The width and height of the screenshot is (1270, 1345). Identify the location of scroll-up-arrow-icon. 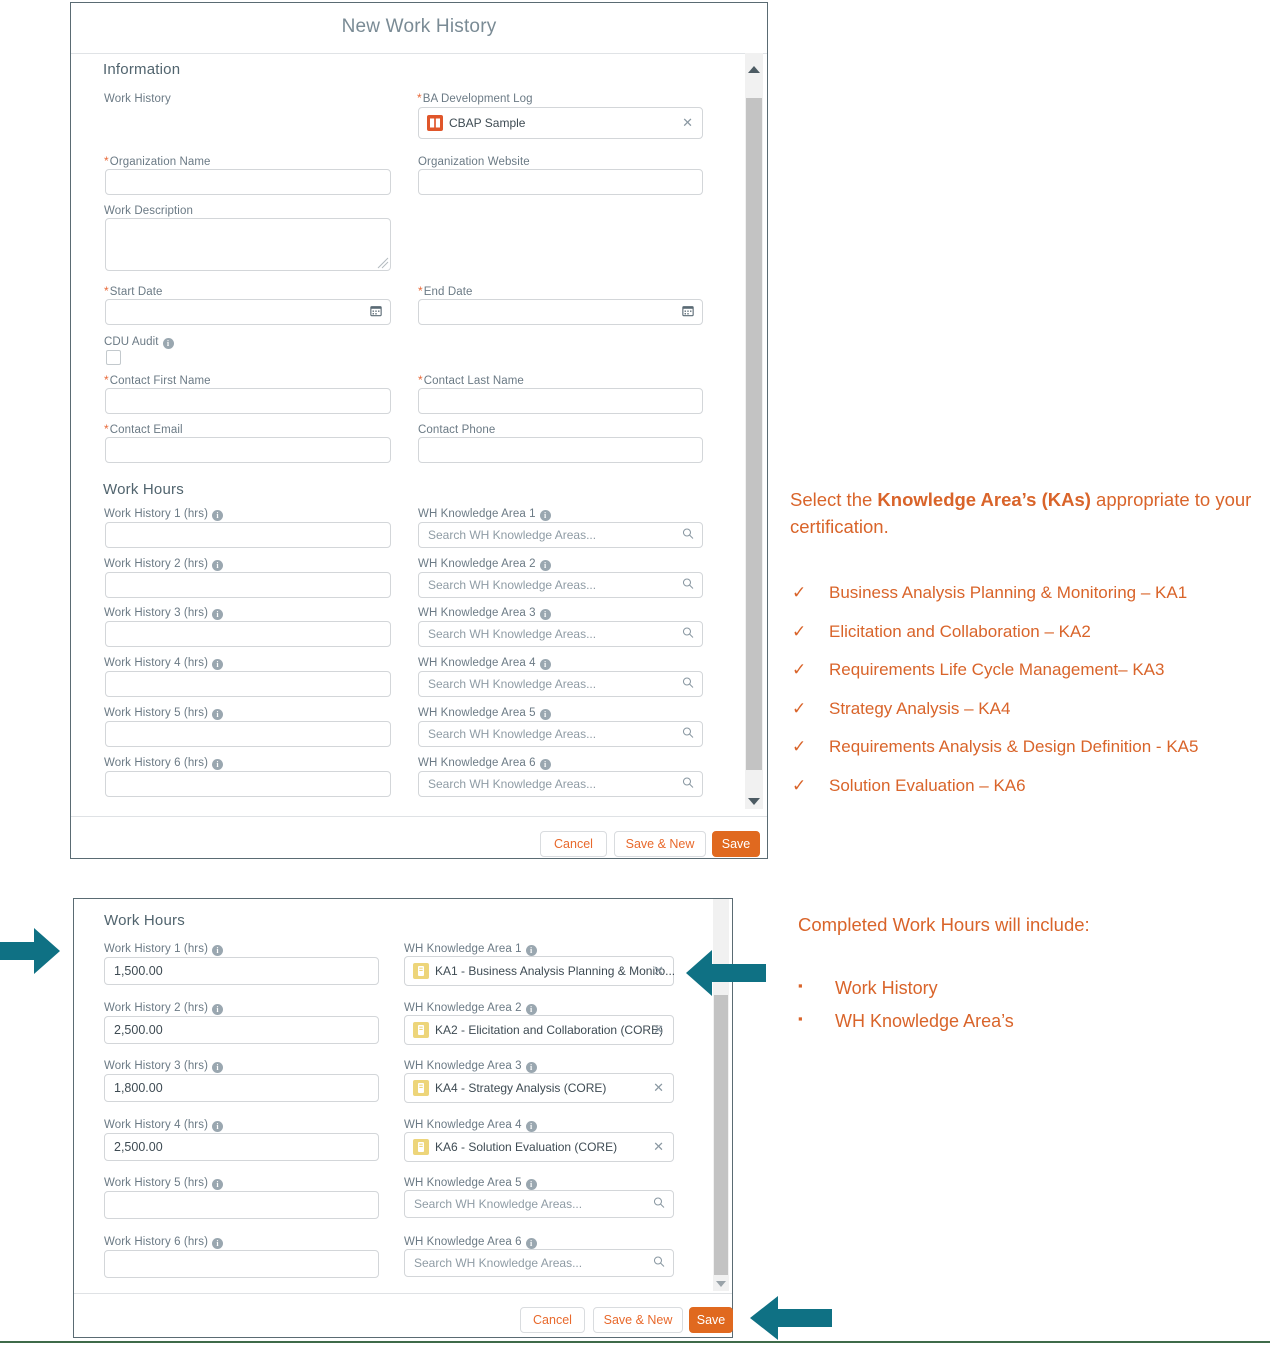
(754, 69).